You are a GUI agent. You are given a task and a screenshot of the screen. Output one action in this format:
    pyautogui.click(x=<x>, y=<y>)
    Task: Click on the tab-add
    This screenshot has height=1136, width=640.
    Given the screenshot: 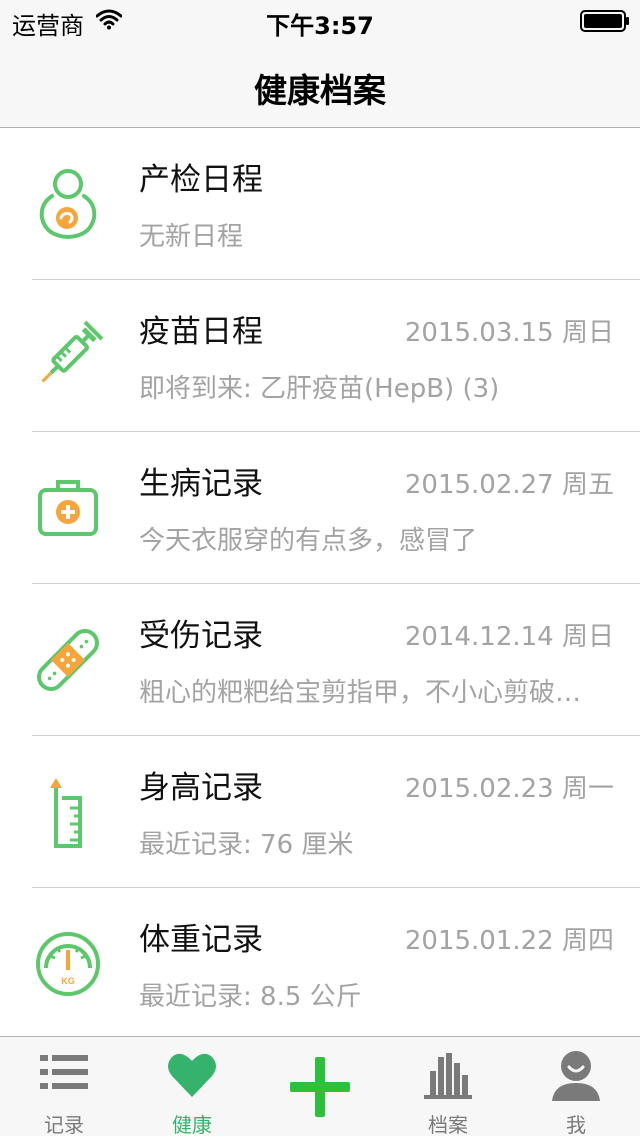 What is the action you would take?
    pyautogui.click(x=320, y=1086)
    